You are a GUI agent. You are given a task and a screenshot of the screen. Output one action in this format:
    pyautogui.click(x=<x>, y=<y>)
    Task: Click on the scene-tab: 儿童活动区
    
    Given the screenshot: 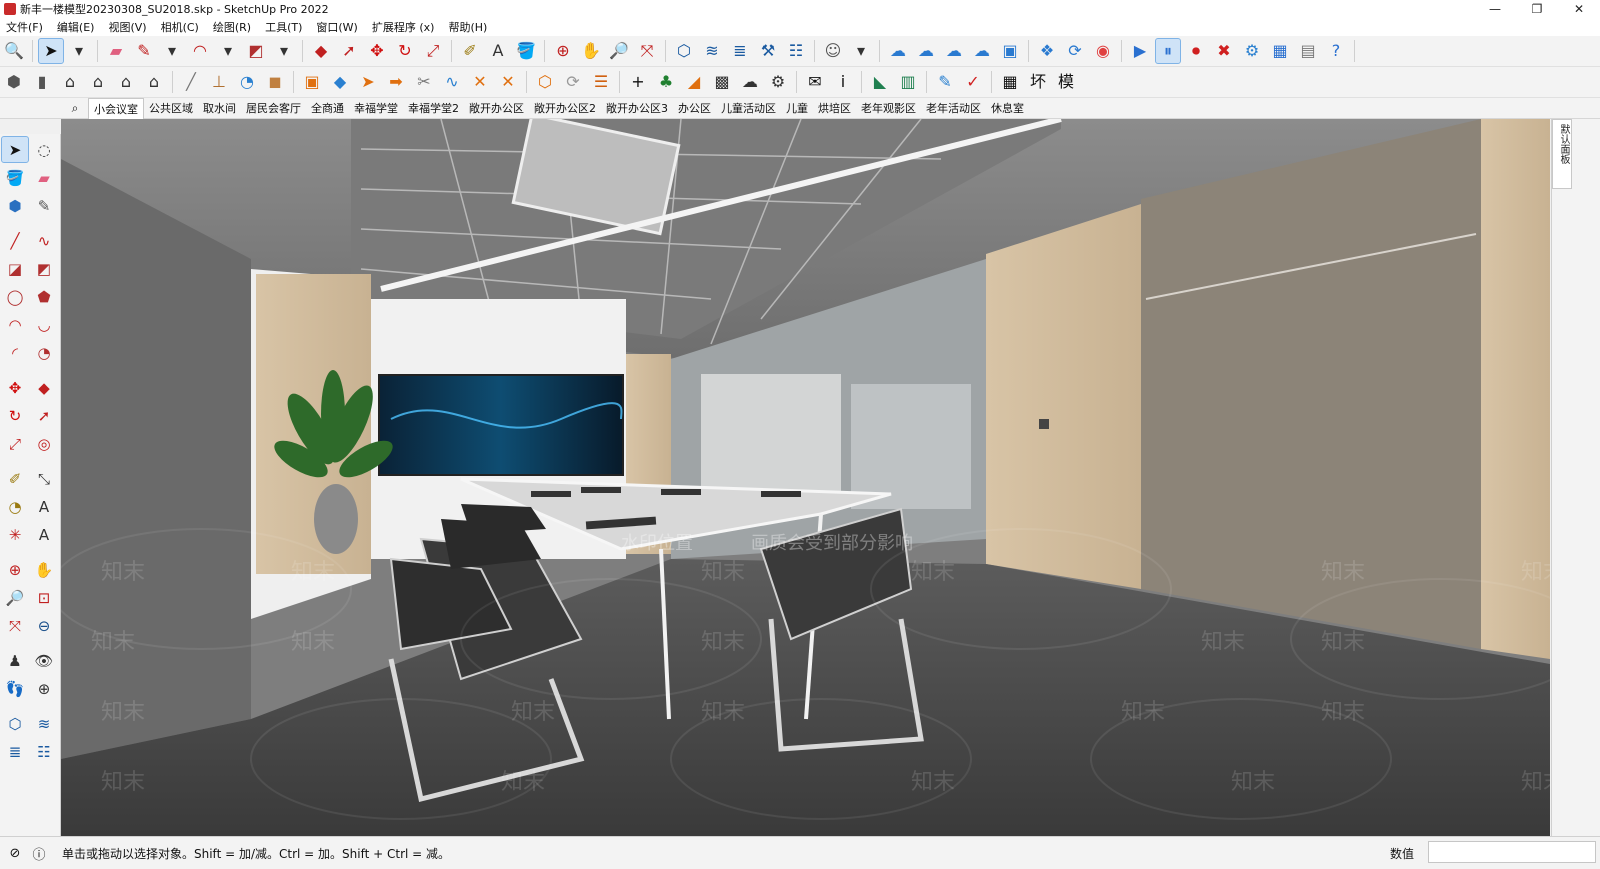 What is the action you would take?
    pyautogui.click(x=748, y=108)
    